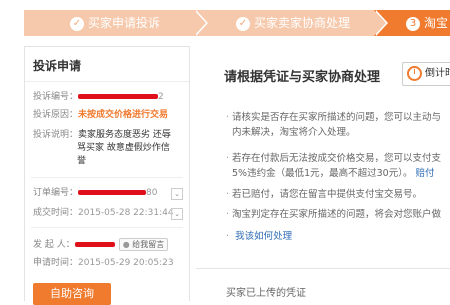  Describe the element at coordinates (103, 213) in the screenshot. I see `deal-time-row: 成交时间：2015-05-28 22:31:44` at that location.